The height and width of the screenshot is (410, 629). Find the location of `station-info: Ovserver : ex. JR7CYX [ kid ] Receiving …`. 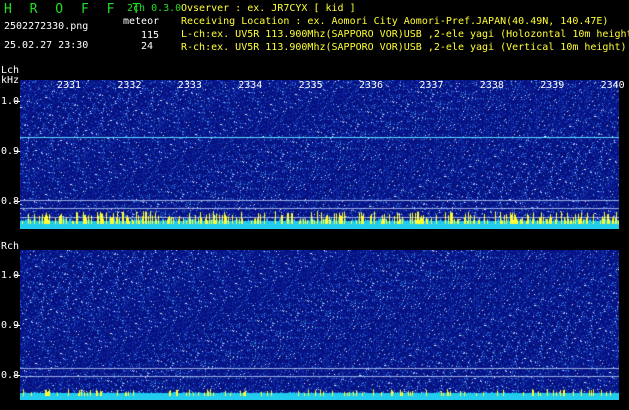

station-info: Ovserver : ex. JR7CYX [ kid ] Receiving … is located at coordinates (405, 30).